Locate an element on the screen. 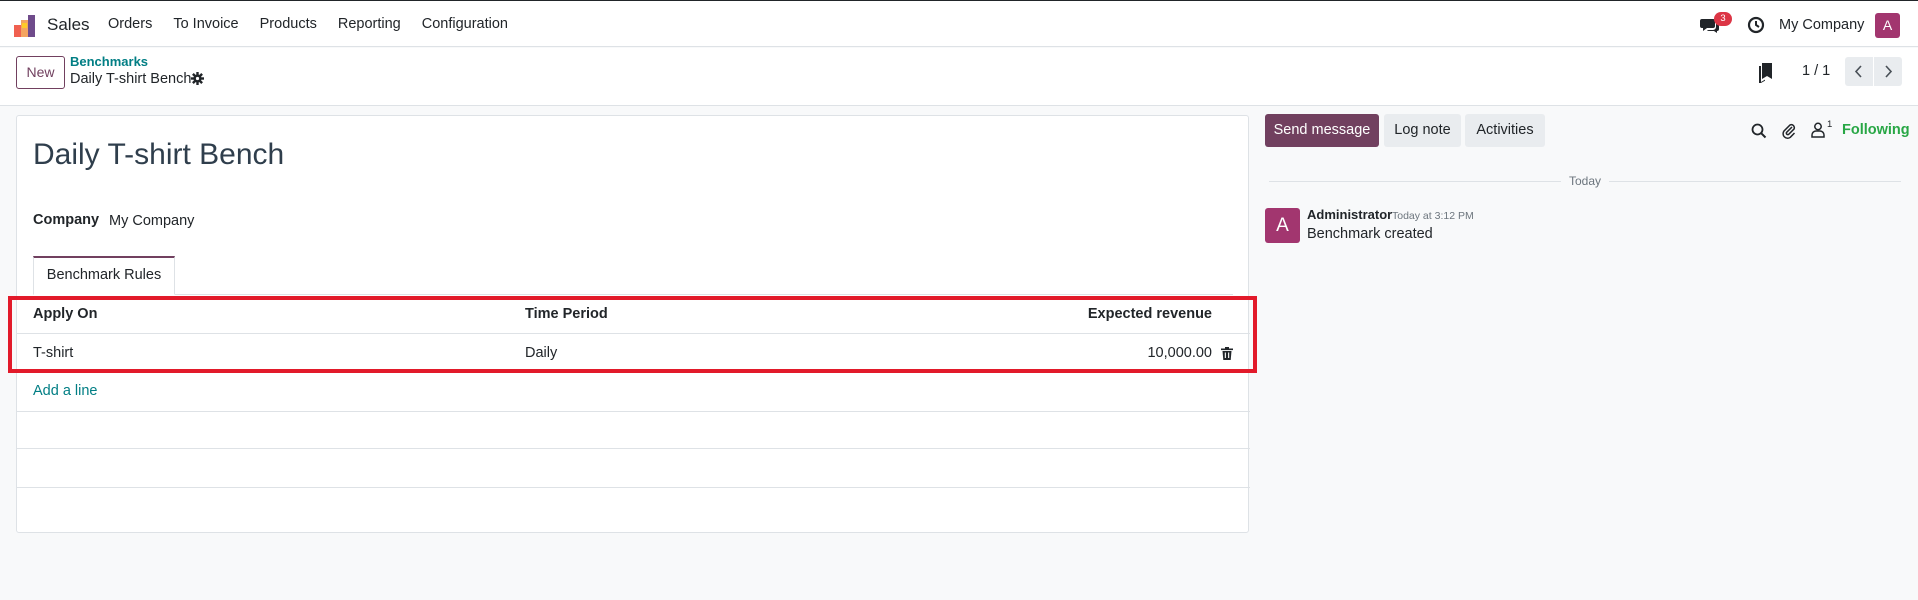 This screenshot has height=600, width=1918. search-icon is located at coordinates (1759, 131).